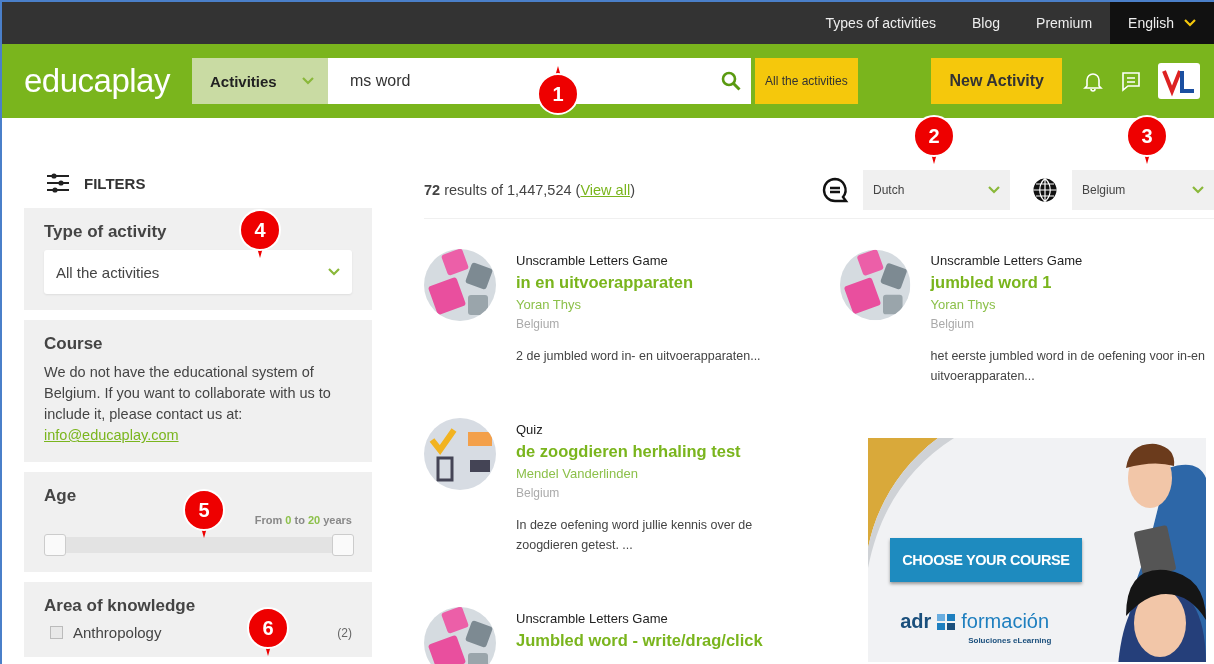 This screenshot has width=1214, height=664. I want to click on new-activity-button: New Activity, so click(996, 81).